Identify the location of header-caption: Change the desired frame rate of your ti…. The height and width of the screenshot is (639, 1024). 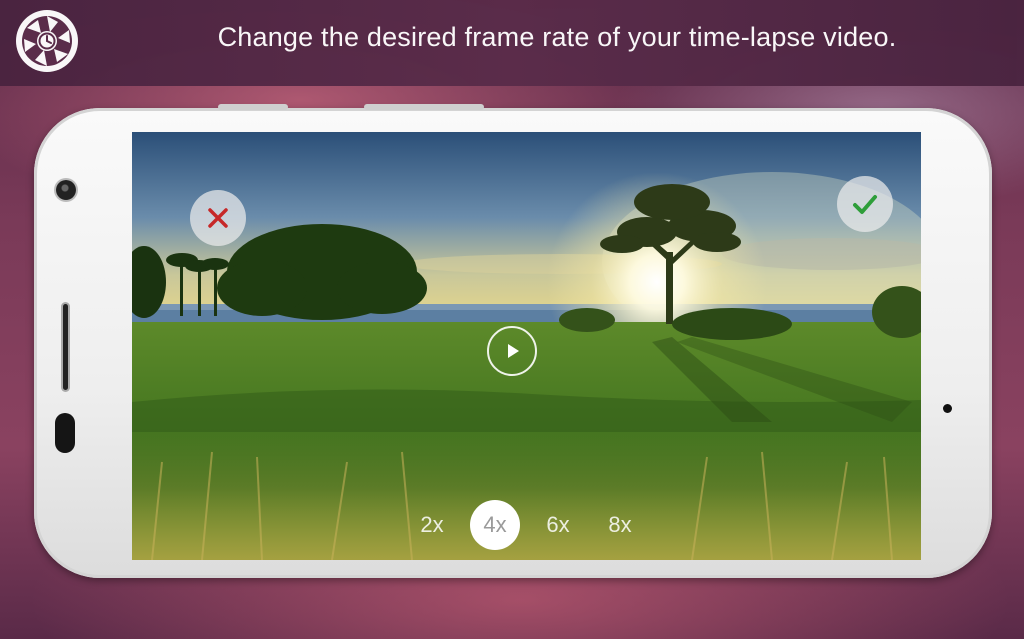
(557, 37).